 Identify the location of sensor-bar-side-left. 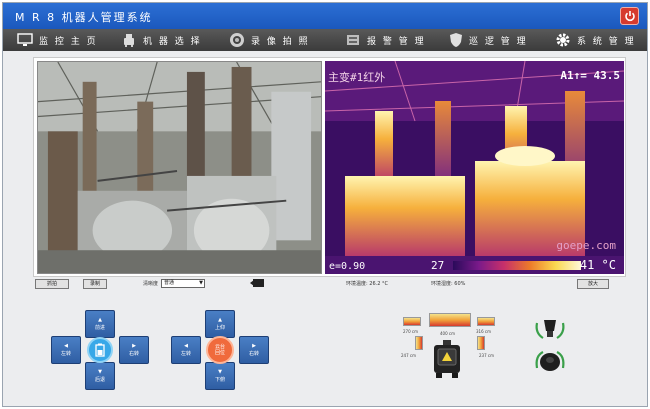
(419, 343).